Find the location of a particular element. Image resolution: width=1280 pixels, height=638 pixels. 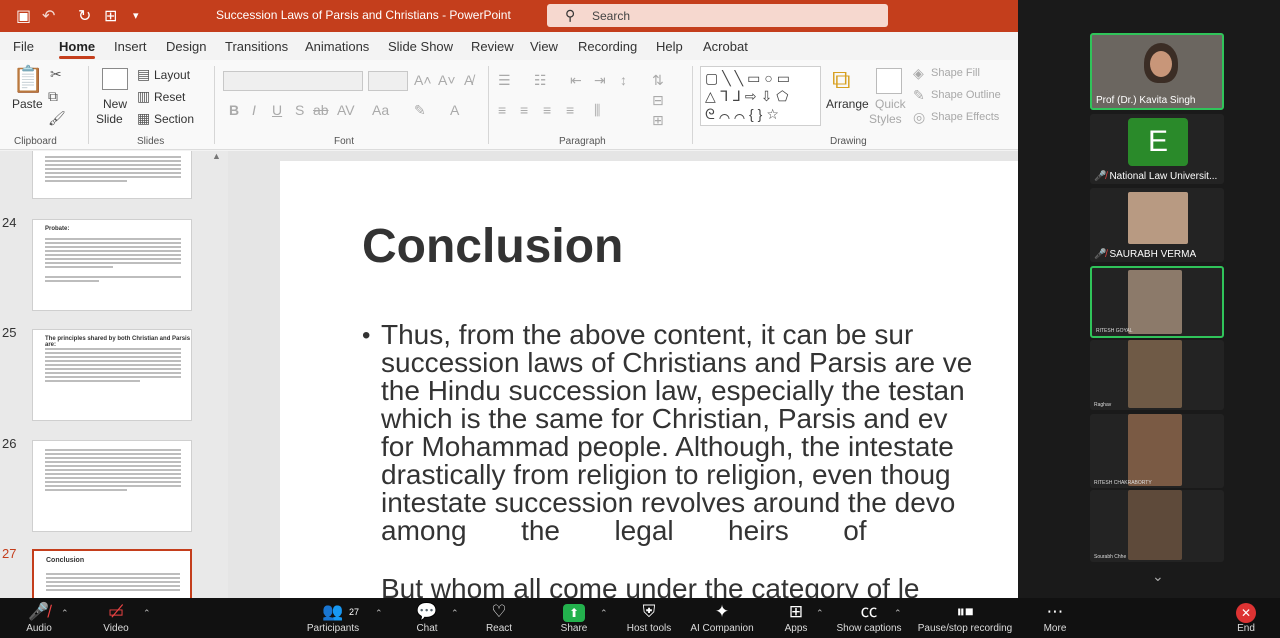

present-icon: ⊞ is located at coordinates (110, 16).